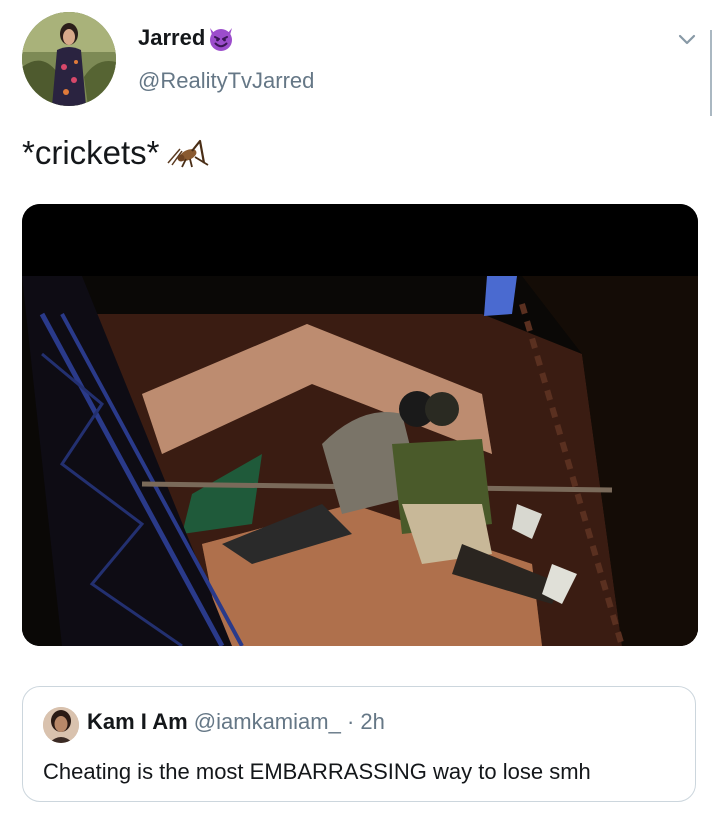 The image size is (714, 818). I want to click on author-name: Jarred, so click(186, 38).